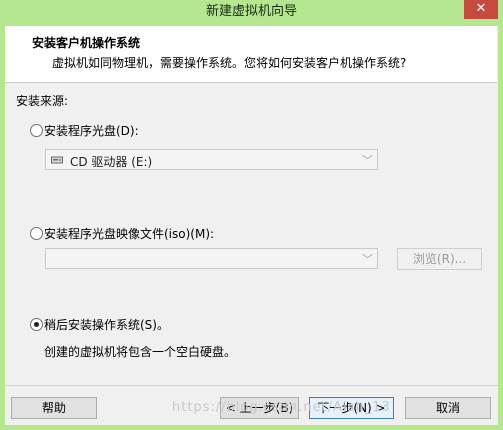 The image size is (503, 430). I want to click on install-later-radio, so click(36, 324).